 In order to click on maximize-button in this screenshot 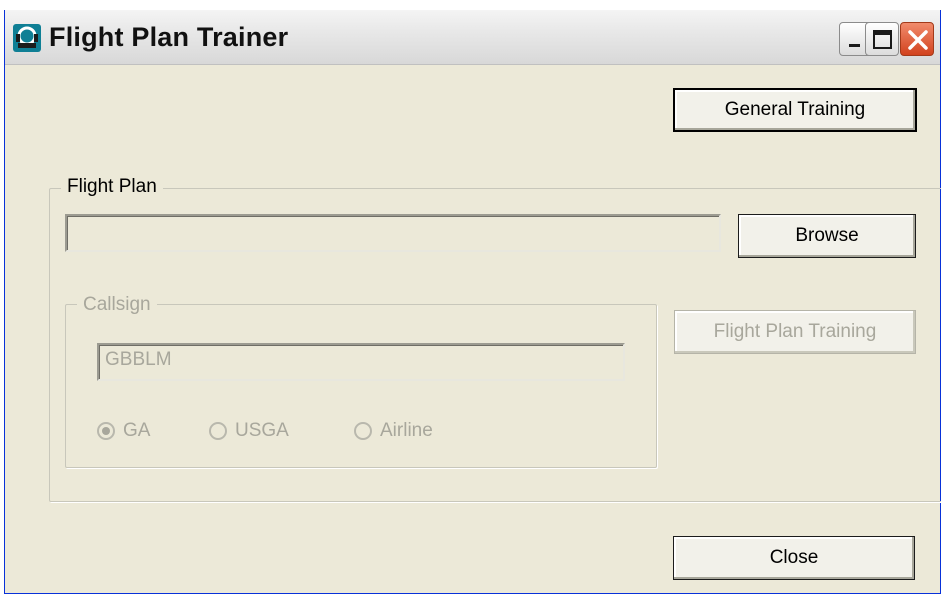, I will do `click(882, 39)`.